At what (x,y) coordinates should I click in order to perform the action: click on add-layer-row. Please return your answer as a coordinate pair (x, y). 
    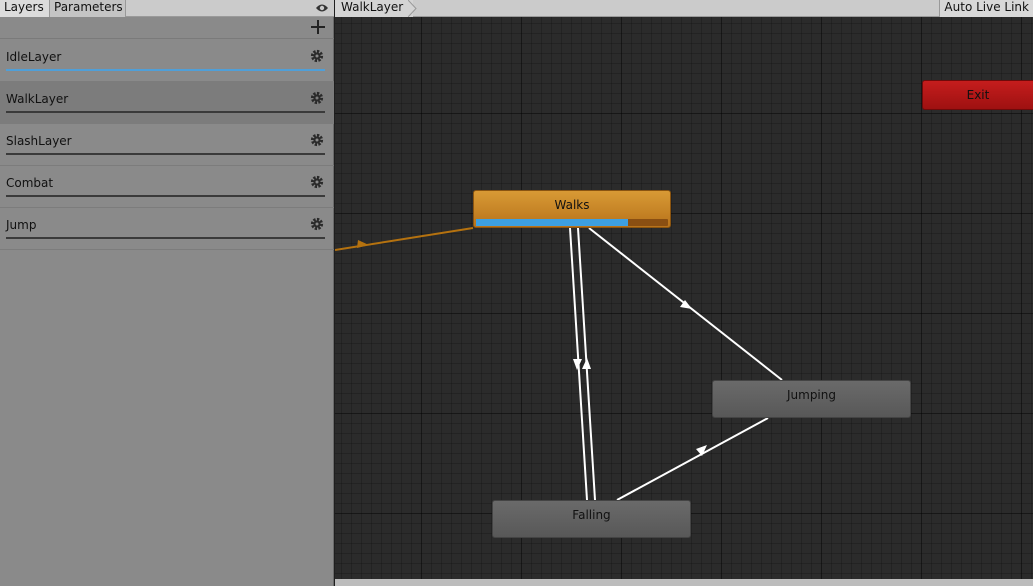
    Looking at the image, I should click on (167, 28).